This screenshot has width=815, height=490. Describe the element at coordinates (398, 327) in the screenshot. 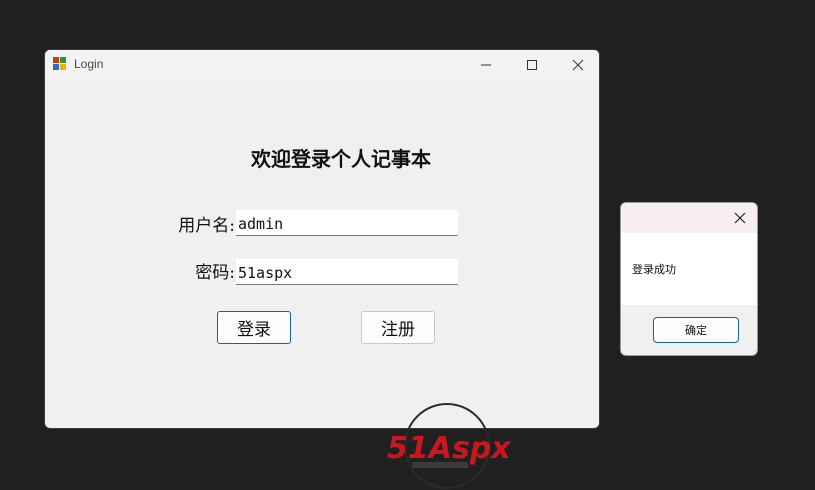

I see `register-button: 注册` at that location.